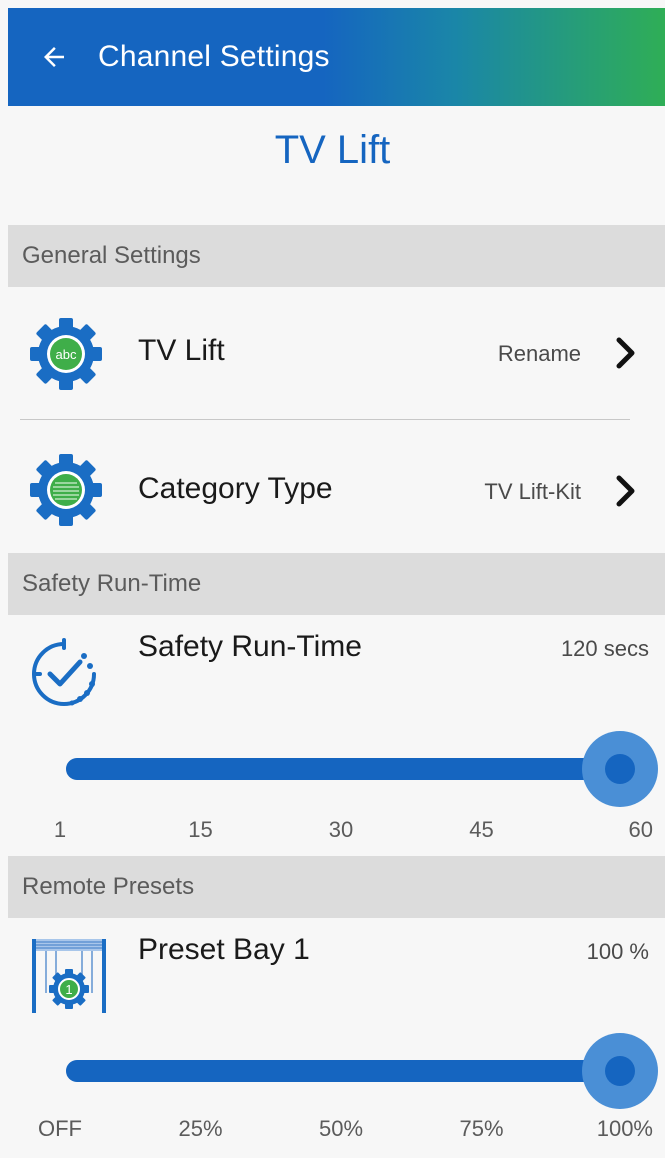  What do you see at coordinates (481, 829) in the screenshot?
I see `tick-label: 45` at bounding box center [481, 829].